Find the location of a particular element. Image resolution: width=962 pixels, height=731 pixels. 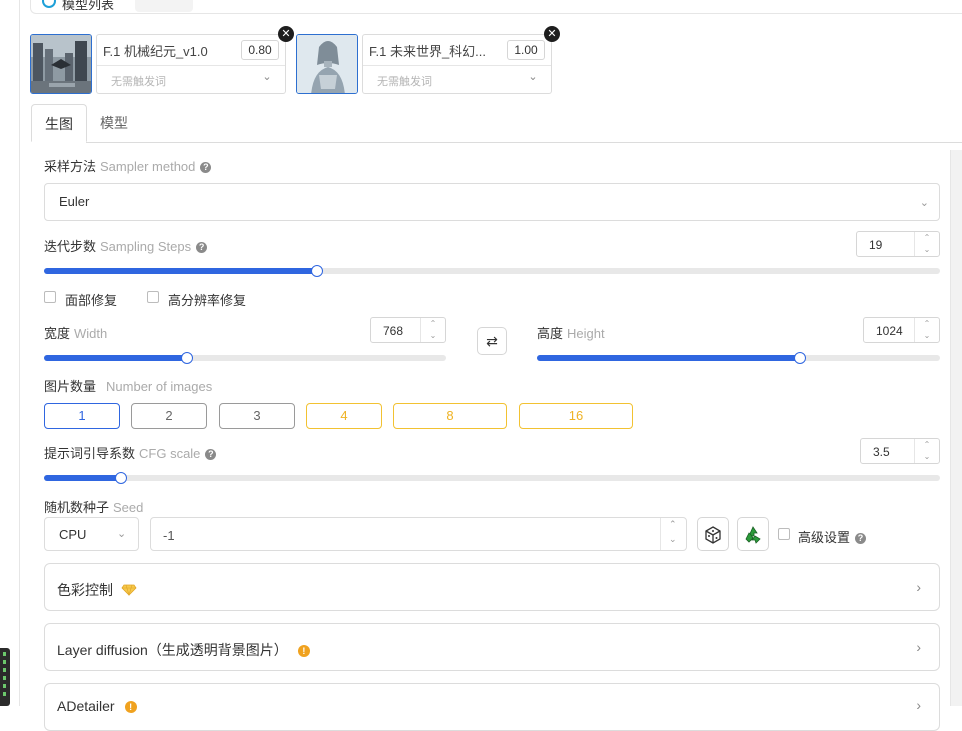

tab-generate: 生图 is located at coordinates (59, 123).